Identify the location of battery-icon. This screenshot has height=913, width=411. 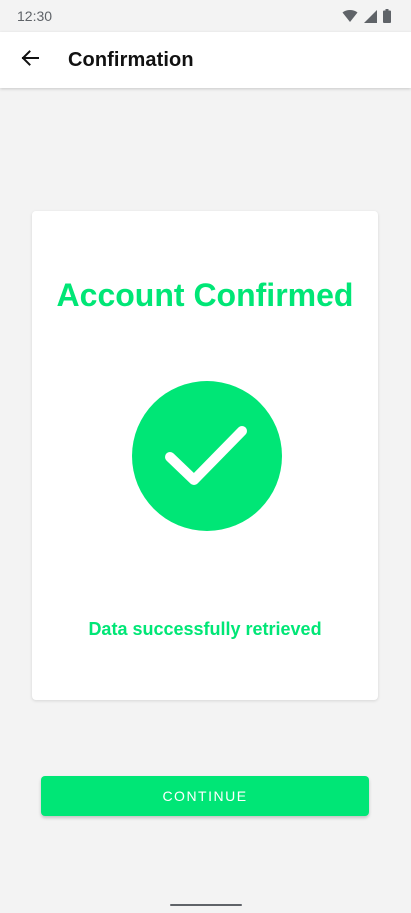
(387, 18).